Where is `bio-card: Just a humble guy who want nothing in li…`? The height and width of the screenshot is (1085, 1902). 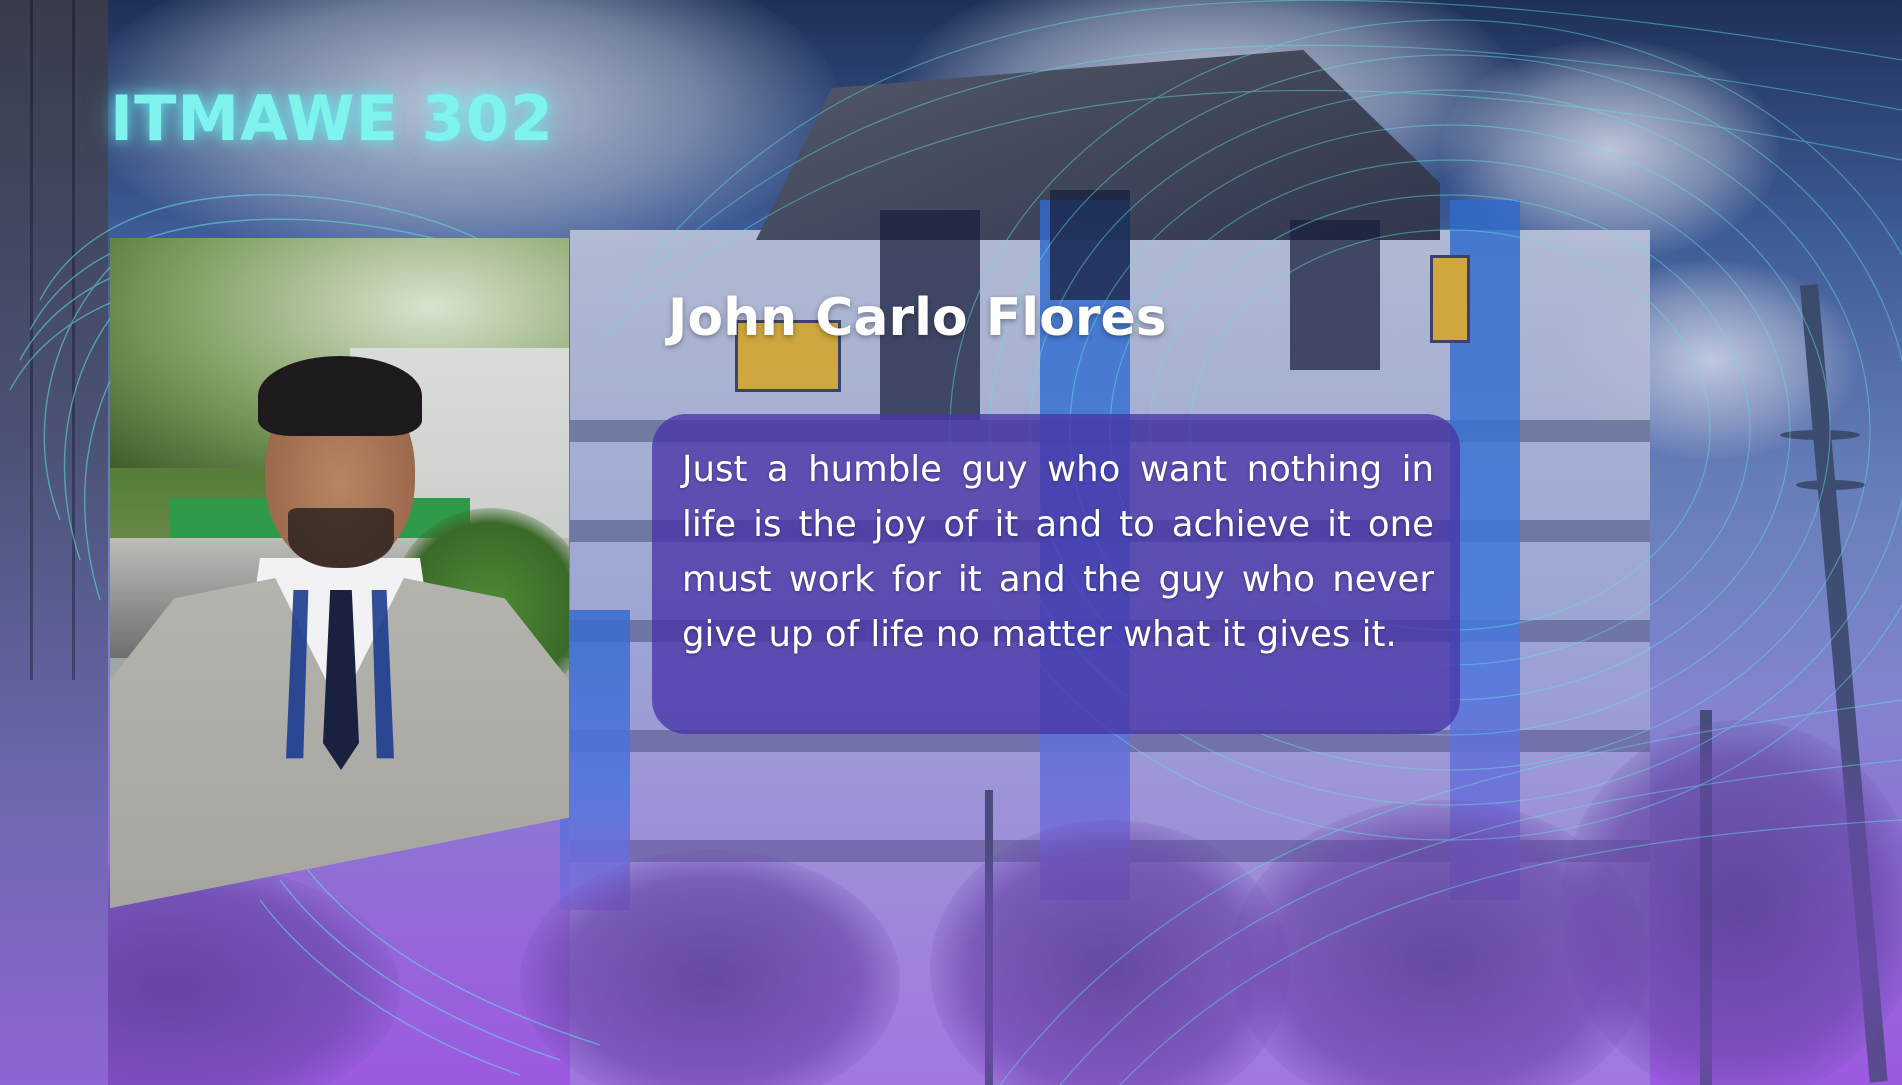
bio-card: Just a humble guy who want nothing in li… is located at coordinates (1056, 574).